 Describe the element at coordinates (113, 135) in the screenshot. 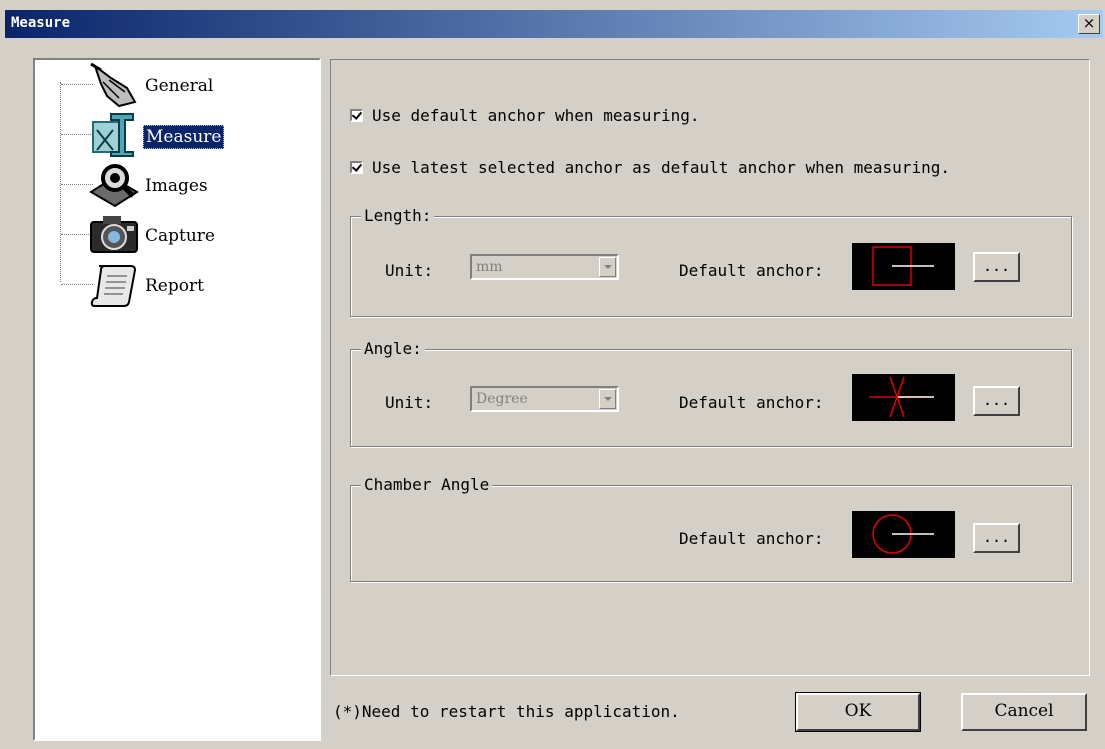

I see `measure-ruler-icon` at that location.